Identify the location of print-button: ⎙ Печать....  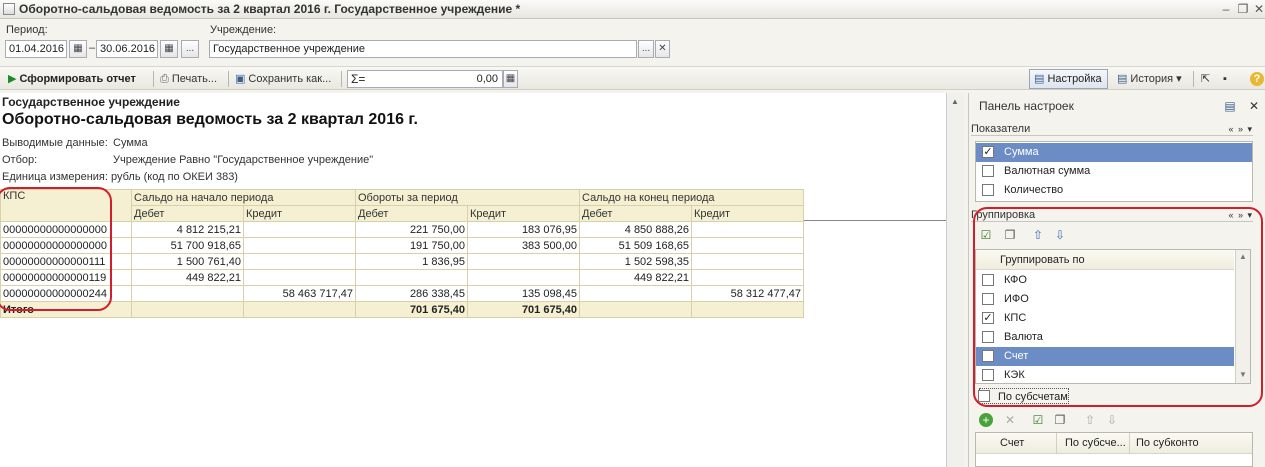
(188, 79).